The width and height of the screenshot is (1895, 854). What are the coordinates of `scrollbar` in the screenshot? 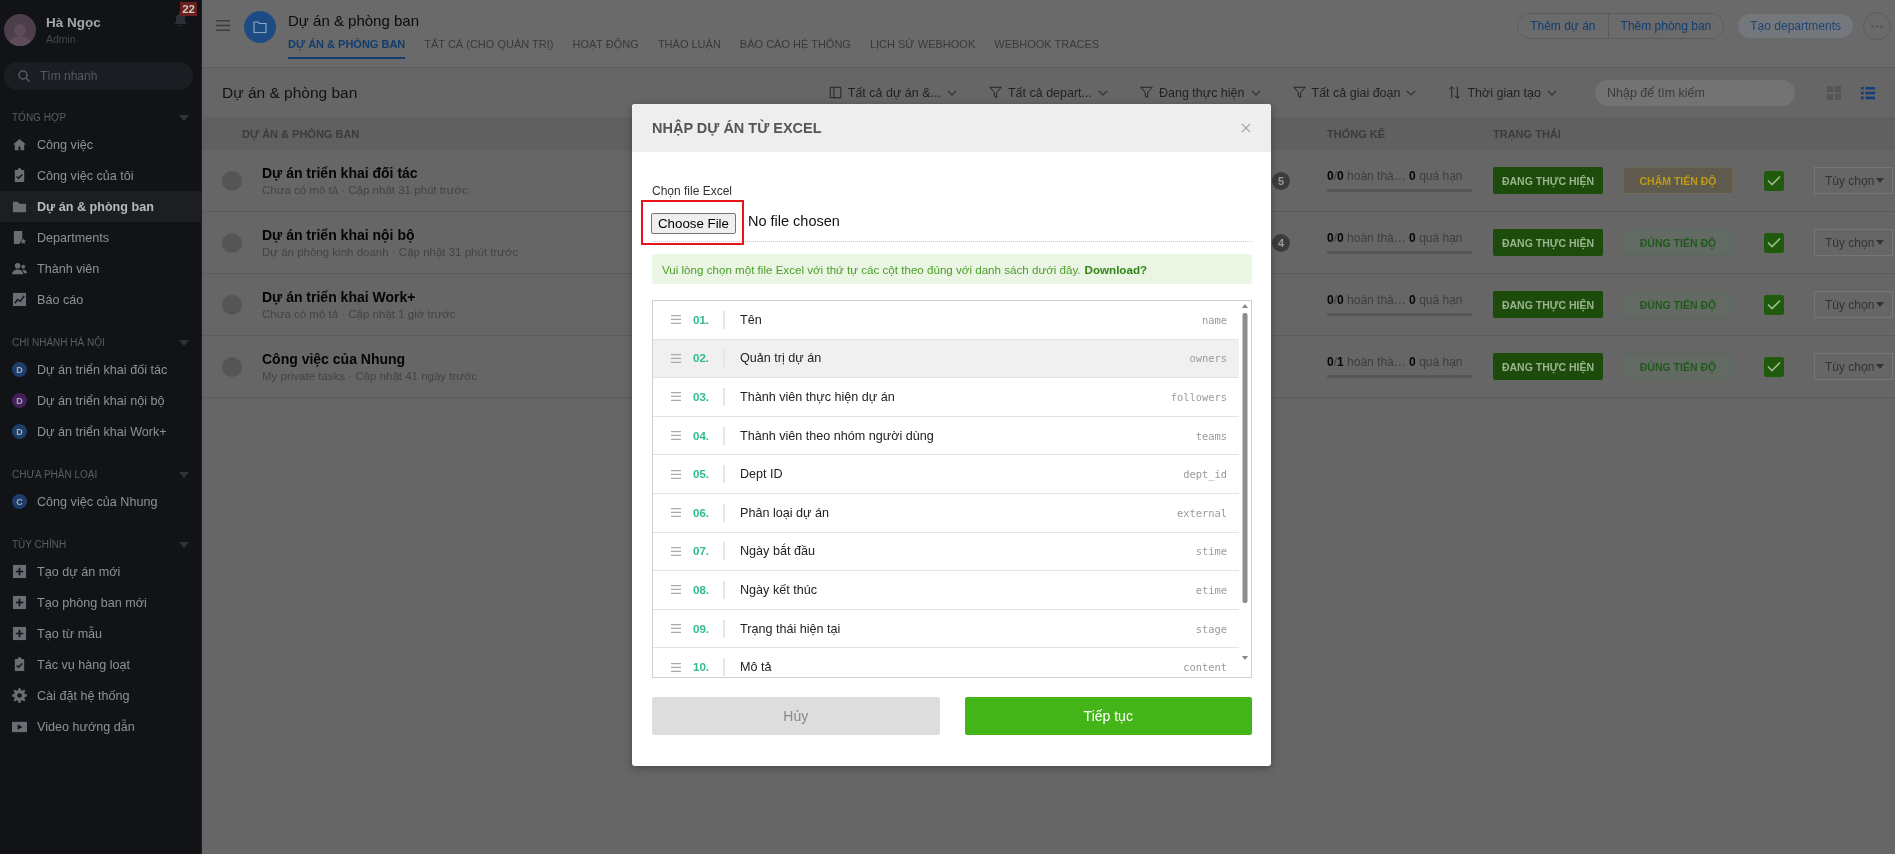 It's located at (1245, 482).